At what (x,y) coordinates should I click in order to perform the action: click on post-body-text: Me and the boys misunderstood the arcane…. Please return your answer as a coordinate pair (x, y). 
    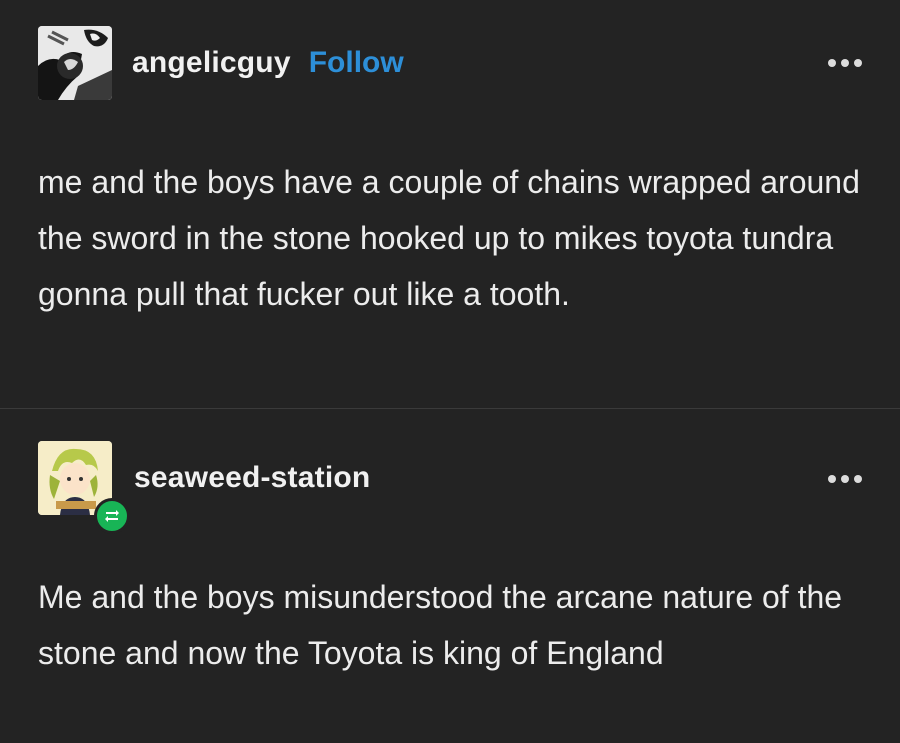
    Looking at the image, I should click on (440, 625).